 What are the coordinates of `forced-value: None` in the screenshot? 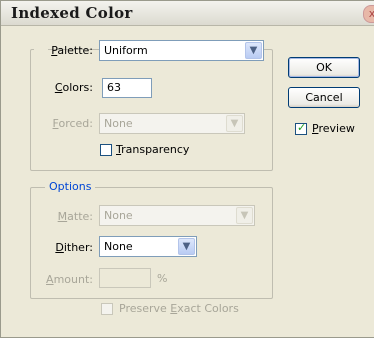 It's located at (118, 123).